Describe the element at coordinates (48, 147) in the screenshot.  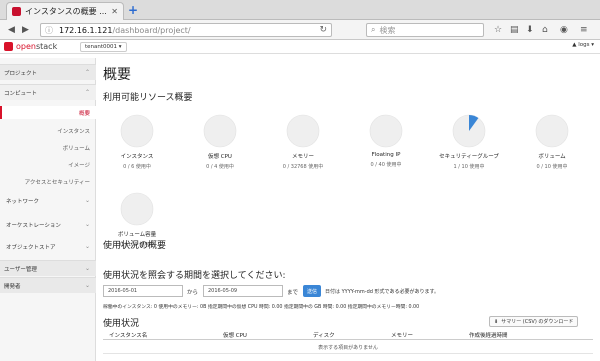
I see `sidebar-item-volumes: ボリューム` at that location.